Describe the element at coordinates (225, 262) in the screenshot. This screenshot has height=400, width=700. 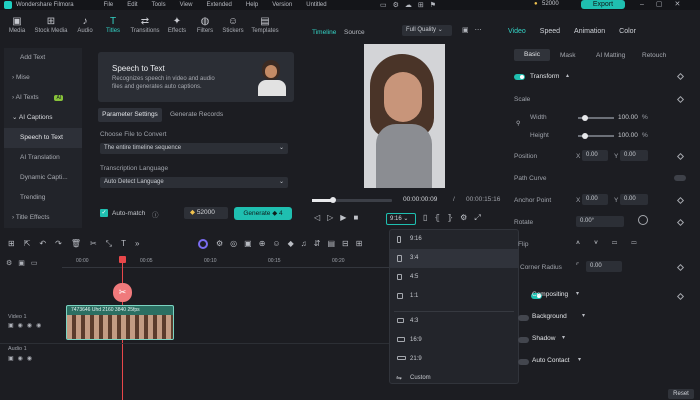
I see `timeline-ruler: 00:00 00:05 00:10 00:15 00:20` at that location.